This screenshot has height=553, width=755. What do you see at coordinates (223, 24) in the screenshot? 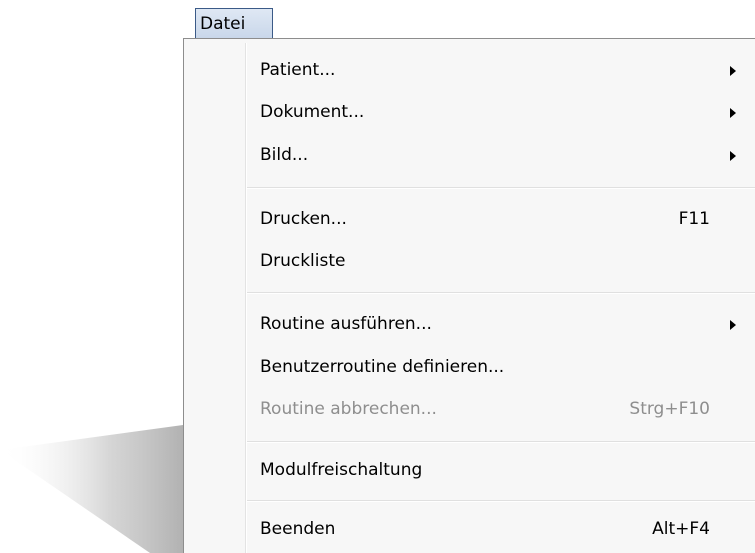
I see `menu-datei-label: Datei` at bounding box center [223, 24].